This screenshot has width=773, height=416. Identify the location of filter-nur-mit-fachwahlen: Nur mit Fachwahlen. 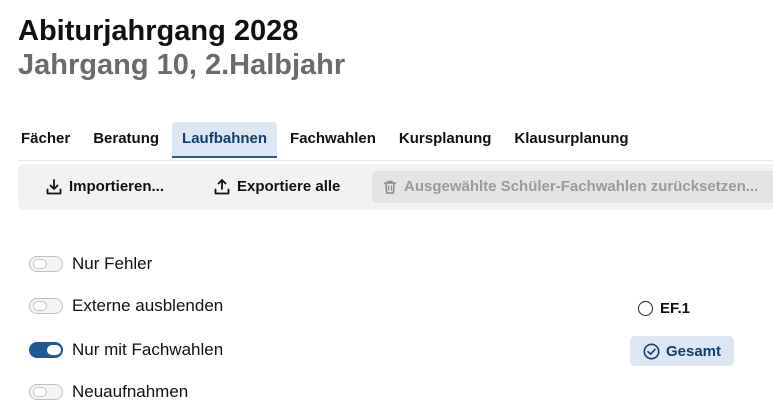
(126, 350).